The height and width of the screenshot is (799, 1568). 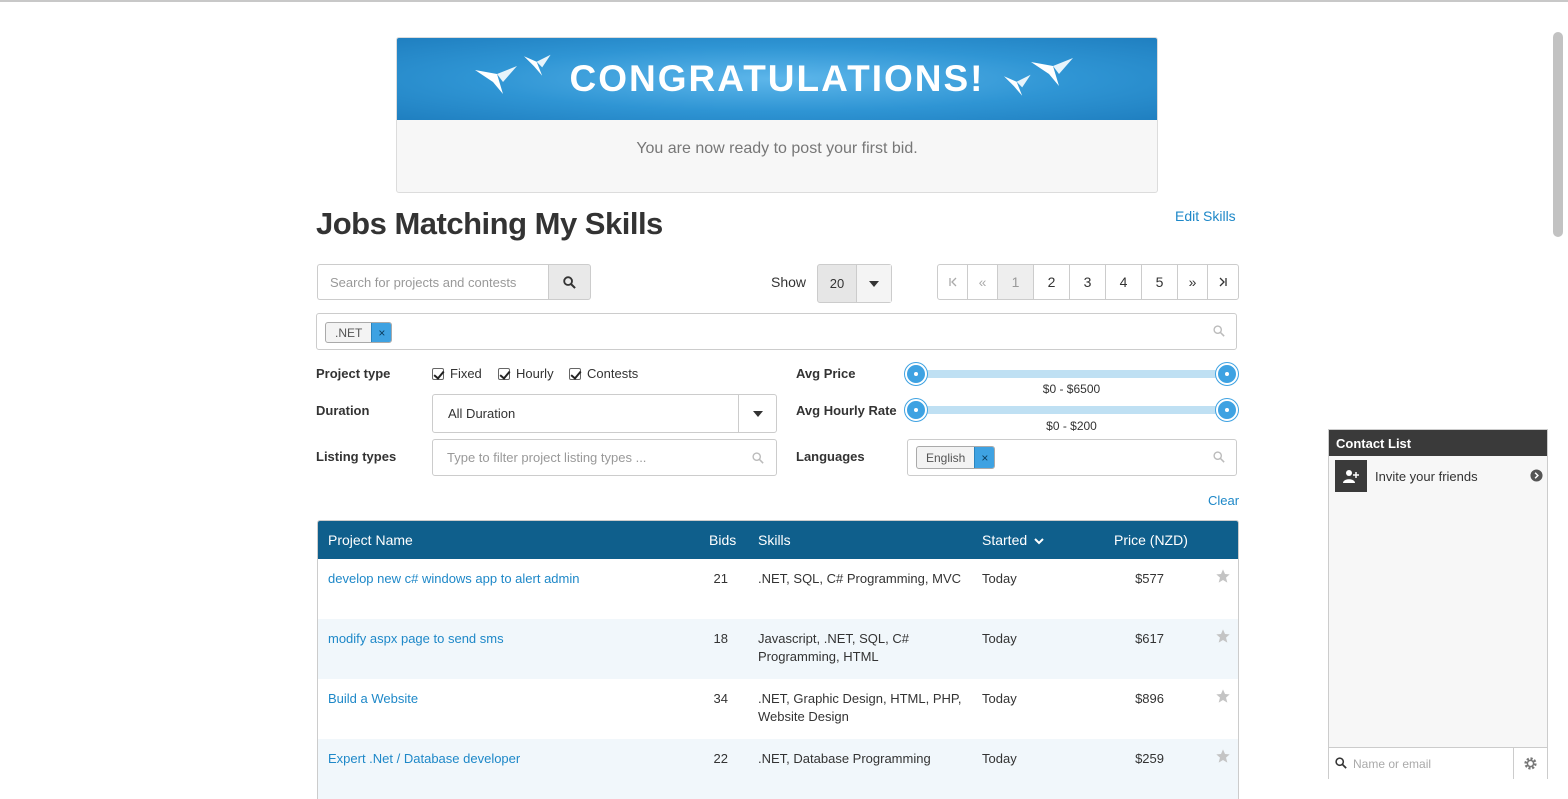 What do you see at coordinates (569, 282) in the screenshot?
I see `search-button` at bounding box center [569, 282].